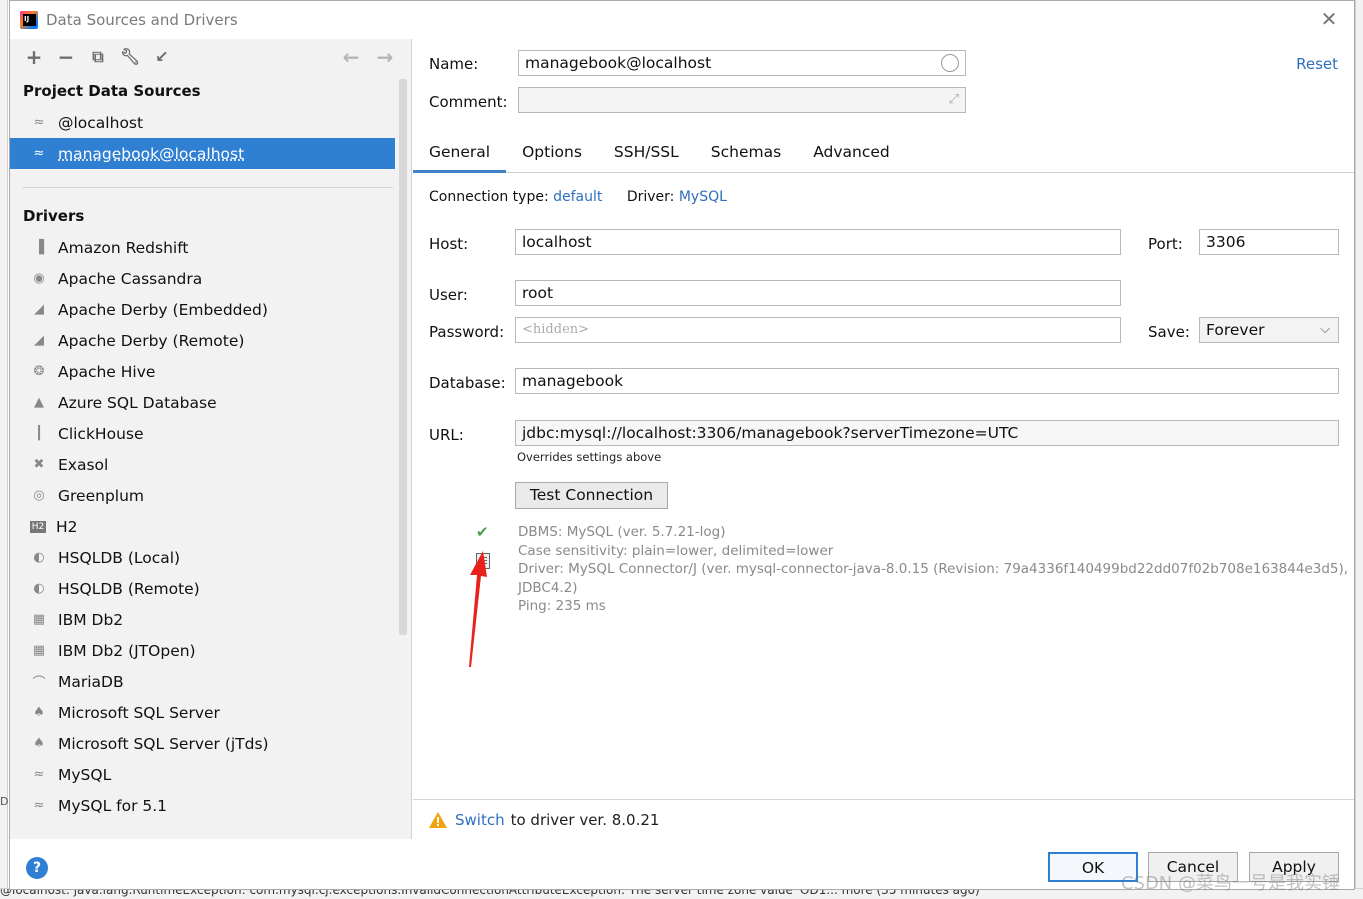 This screenshot has width=1363, height=899. What do you see at coordinates (39, 712) in the screenshot?
I see `sqlserver-icon: ♠` at bounding box center [39, 712].